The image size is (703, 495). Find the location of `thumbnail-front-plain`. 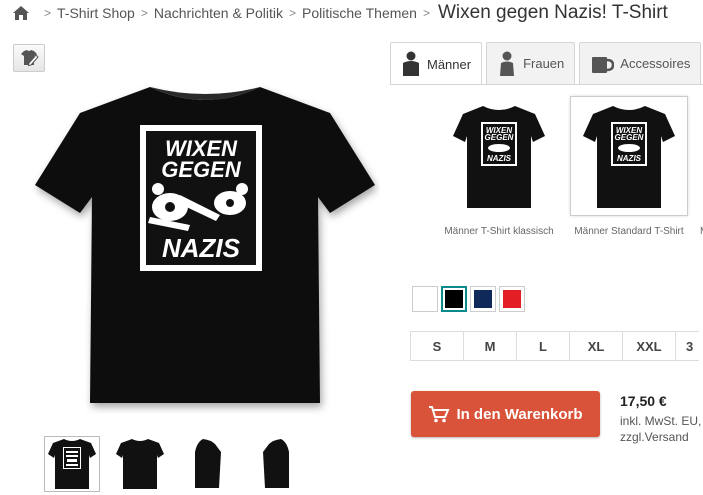

thumbnail-front-plain is located at coordinates (140, 464).